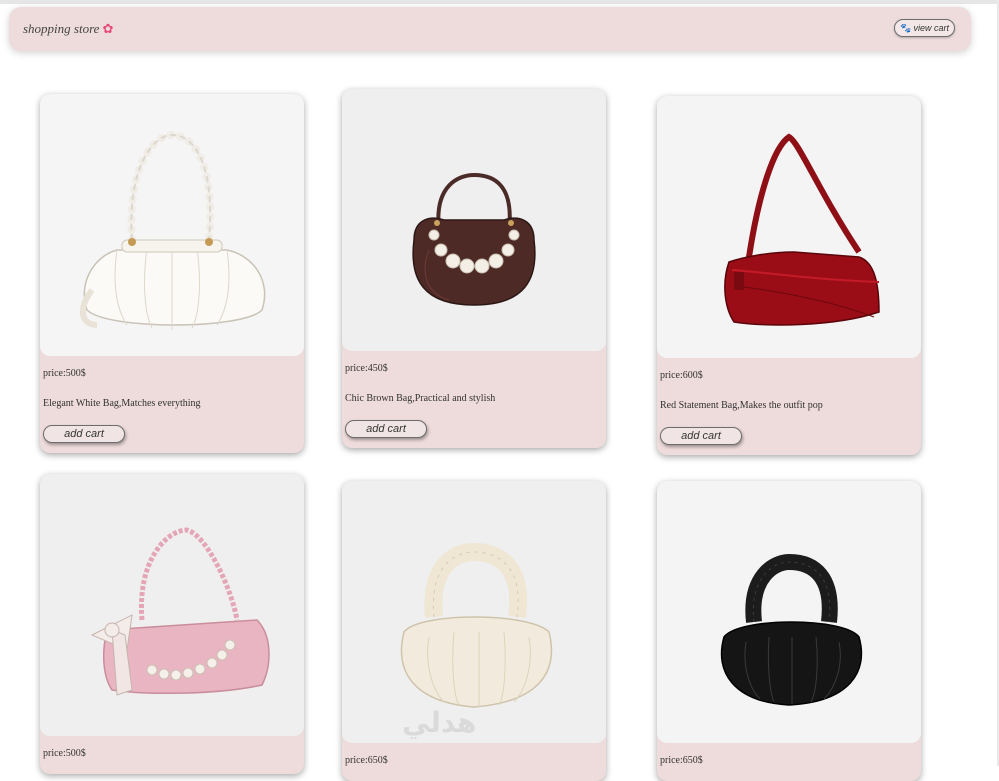  I want to click on top-border, so click(499, 2).